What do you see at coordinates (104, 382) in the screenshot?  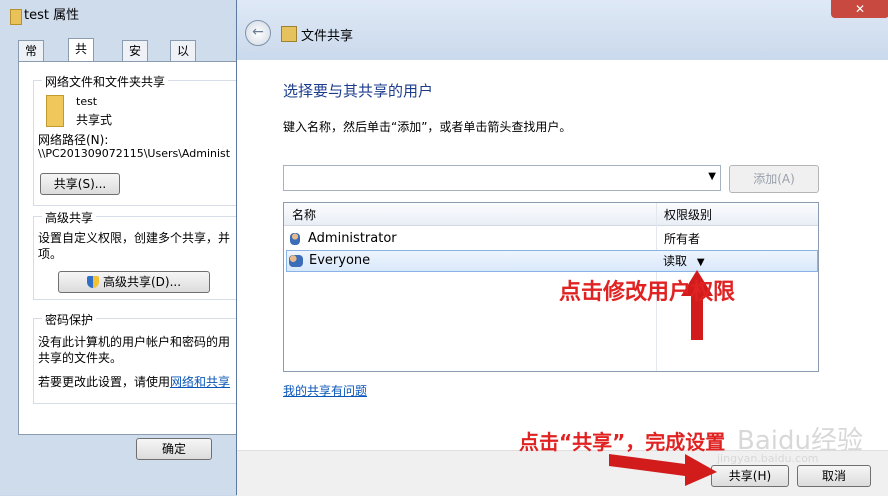 I see `password-text-3: 若要更改此设置，请使用` at bounding box center [104, 382].